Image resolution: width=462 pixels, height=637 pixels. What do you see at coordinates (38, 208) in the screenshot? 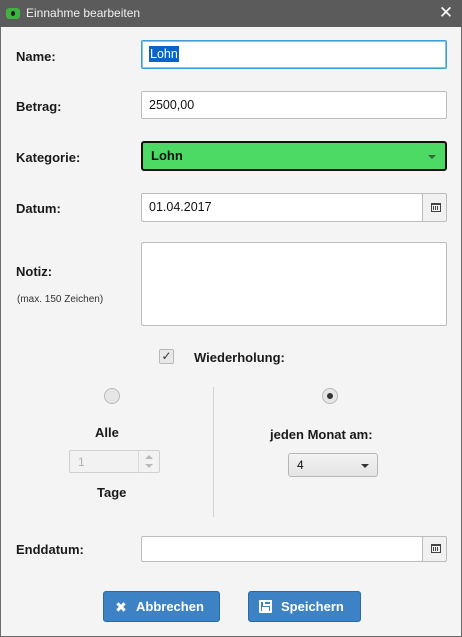
I see `date-label: Datum:` at bounding box center [38, 208].